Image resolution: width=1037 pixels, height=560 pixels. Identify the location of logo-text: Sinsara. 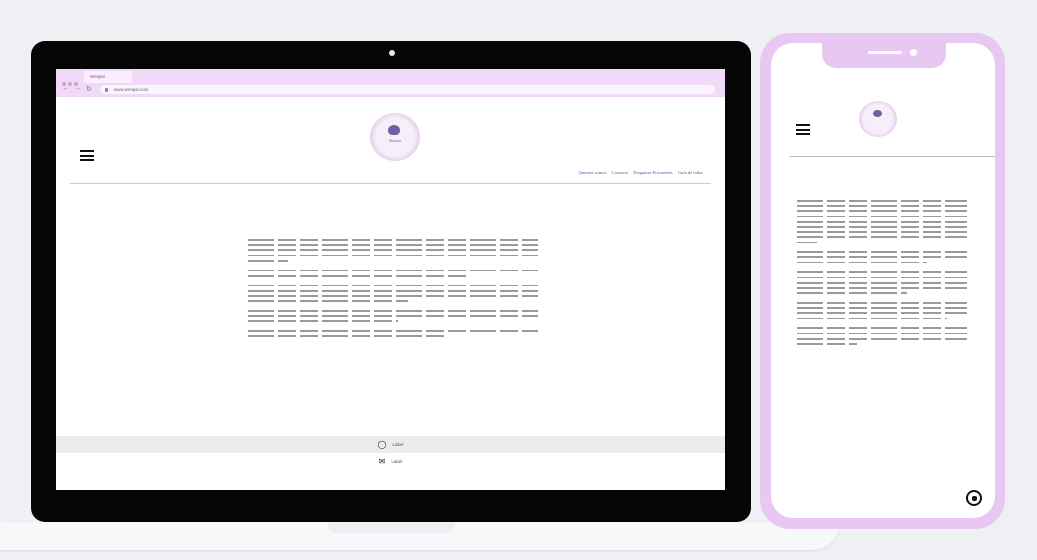
(395, 140).